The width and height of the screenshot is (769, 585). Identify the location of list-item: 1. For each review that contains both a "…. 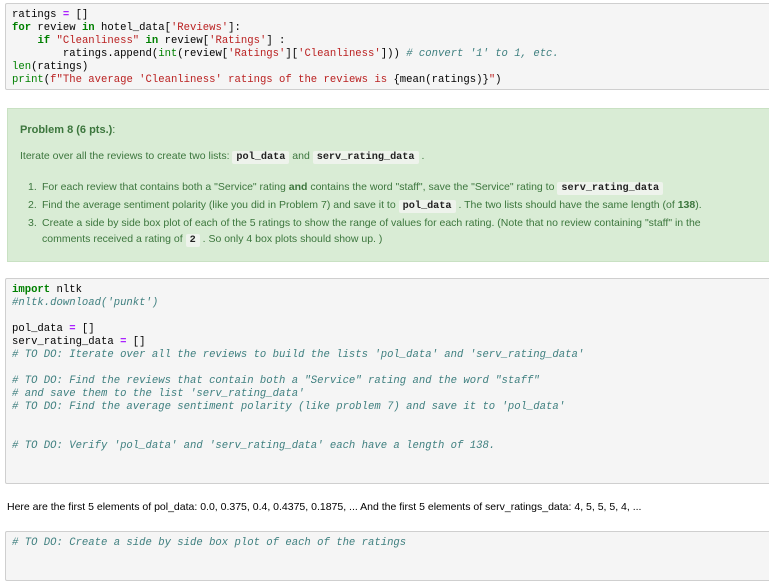
(394, 188).